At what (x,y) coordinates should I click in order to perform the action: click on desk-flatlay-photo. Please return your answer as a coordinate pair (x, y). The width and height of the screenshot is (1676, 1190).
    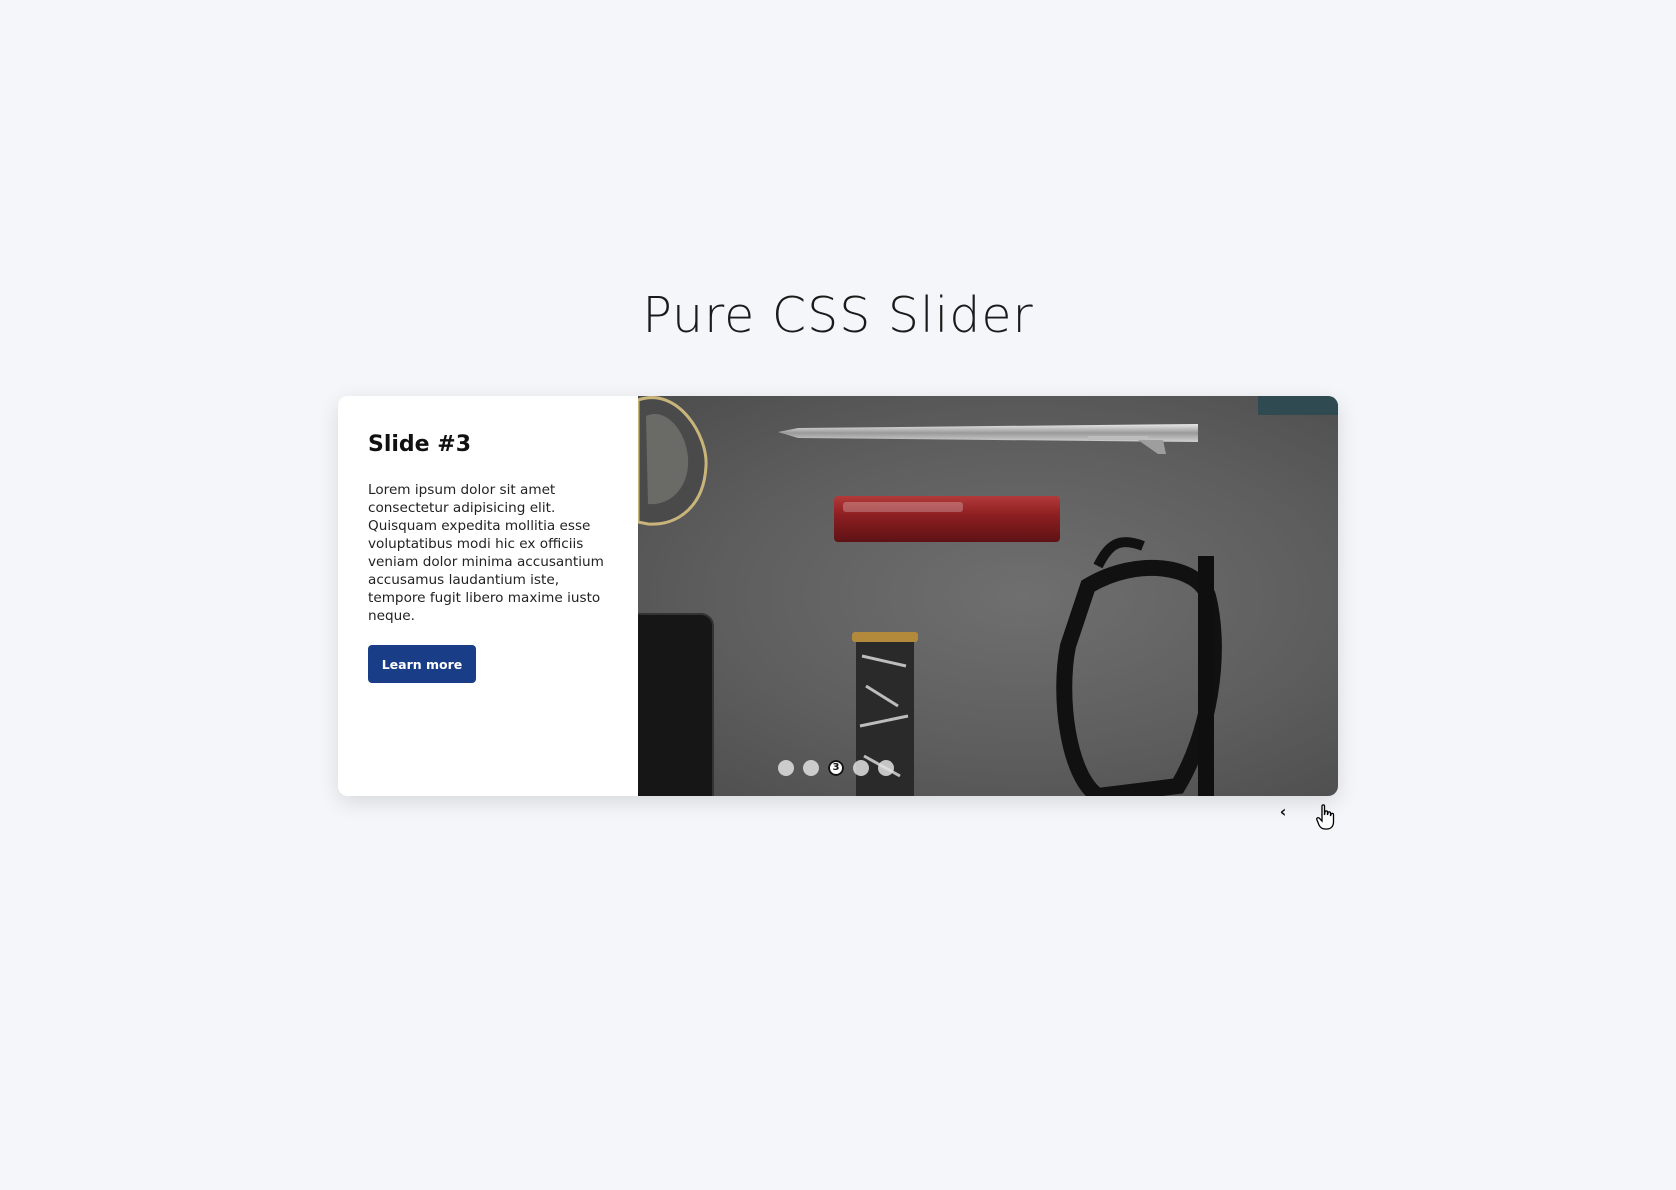
    Looking at the image, I should click on (988, 596).